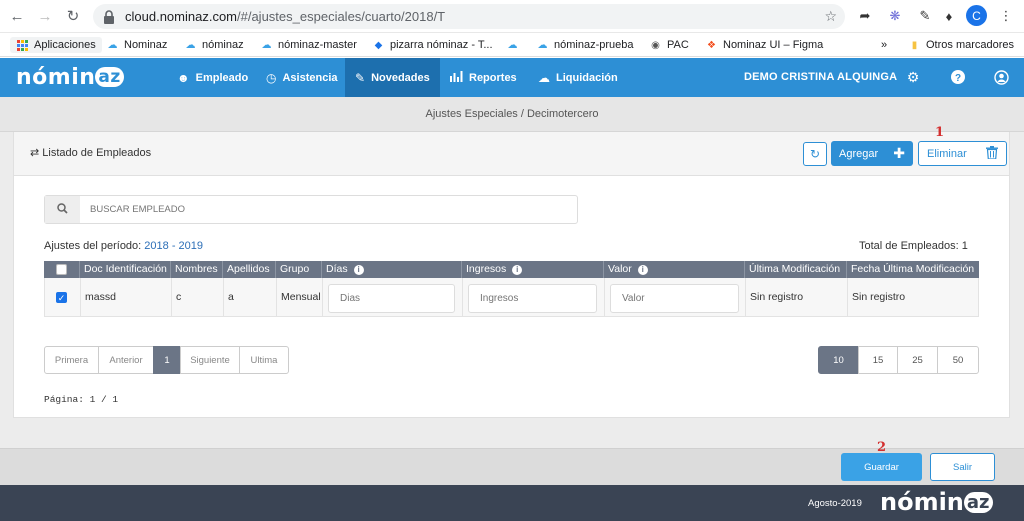  What do you see at coordinates (308, 45) in the screenshot?
I see `bookmark-nominaz-master: ☁ nóminaz-master` at bounding box center [308, 45].